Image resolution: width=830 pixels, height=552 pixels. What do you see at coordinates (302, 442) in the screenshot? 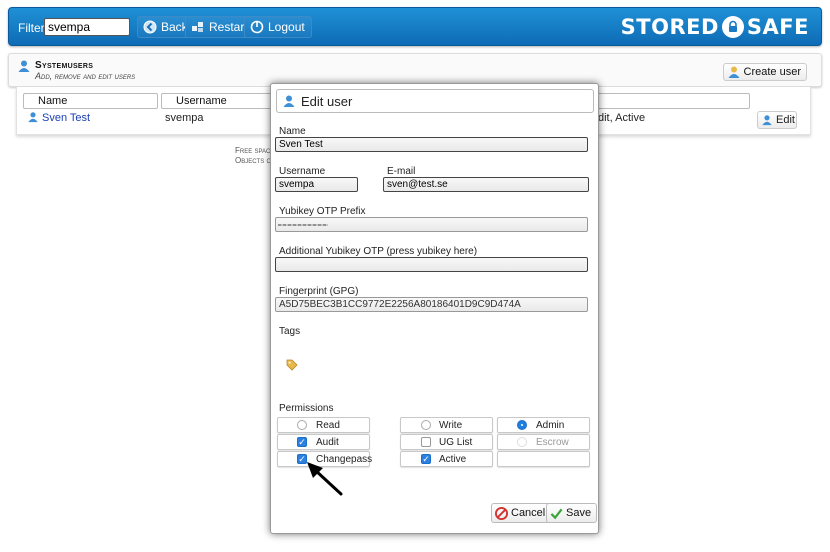
I see `audit-checkbox: ✓` at bounding box center [302, 442].